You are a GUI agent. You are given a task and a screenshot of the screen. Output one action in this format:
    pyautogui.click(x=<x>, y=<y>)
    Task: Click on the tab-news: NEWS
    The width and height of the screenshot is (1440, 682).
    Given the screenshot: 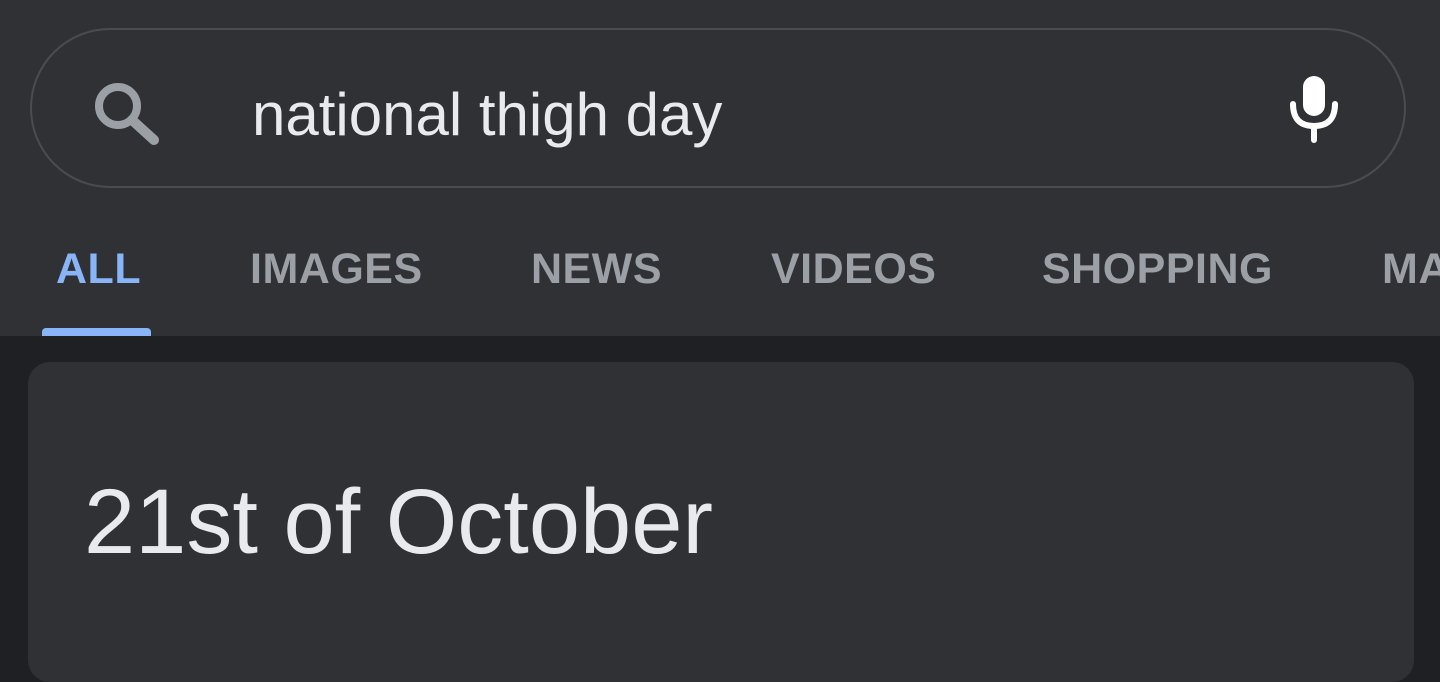 What is the action you would take?
    pyautogui.click(x=596, y=269)
    